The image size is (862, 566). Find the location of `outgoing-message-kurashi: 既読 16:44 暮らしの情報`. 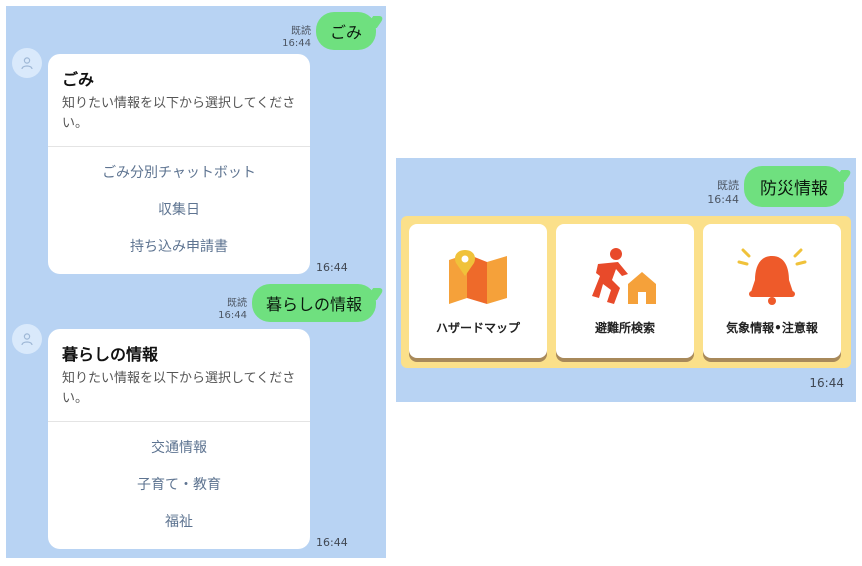

outgoing-message-kurashi: 既読 16:44 暮らしの情報 is located at coordinates (297, 303).